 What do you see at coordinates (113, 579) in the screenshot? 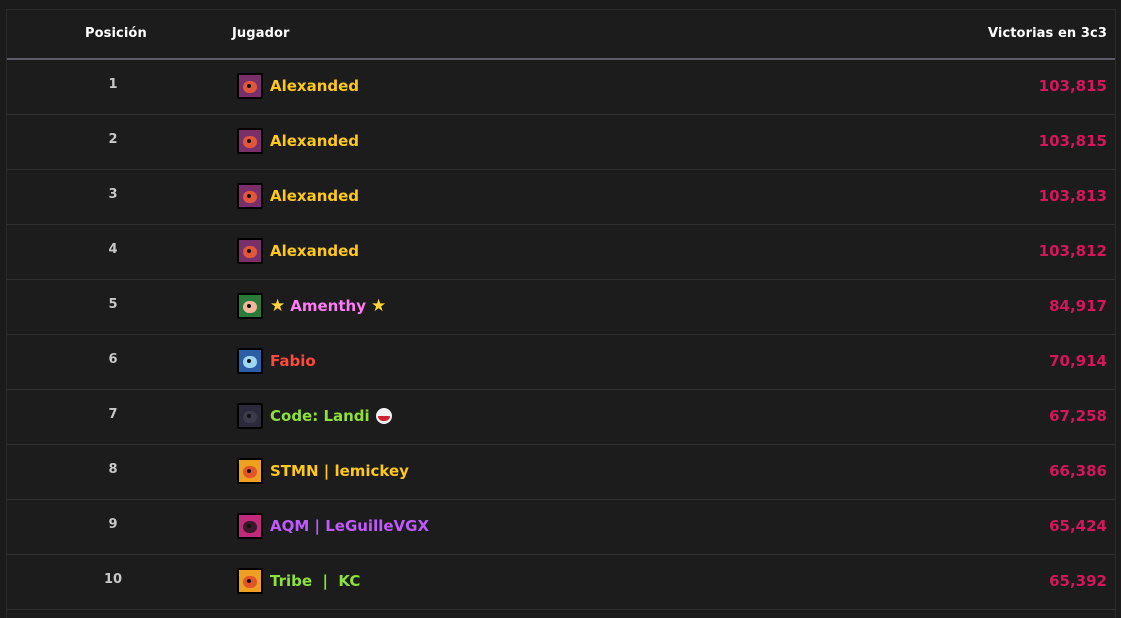
I see `rank-number: 10` at bounding box center [113, 579].